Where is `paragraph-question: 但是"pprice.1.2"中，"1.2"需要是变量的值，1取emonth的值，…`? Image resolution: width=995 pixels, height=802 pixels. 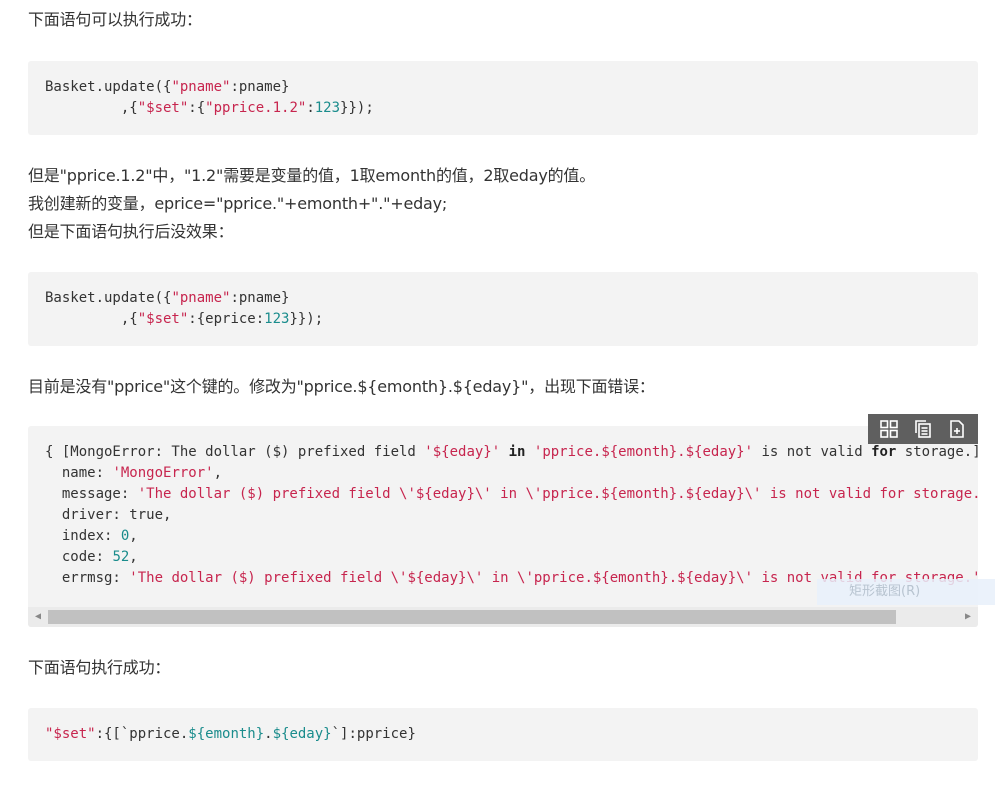 paragraph-question: 但是"pprice.1.2"中，"1.2"需要是变量的值，1取emonth的值，… is located at coordinates (311, 175).